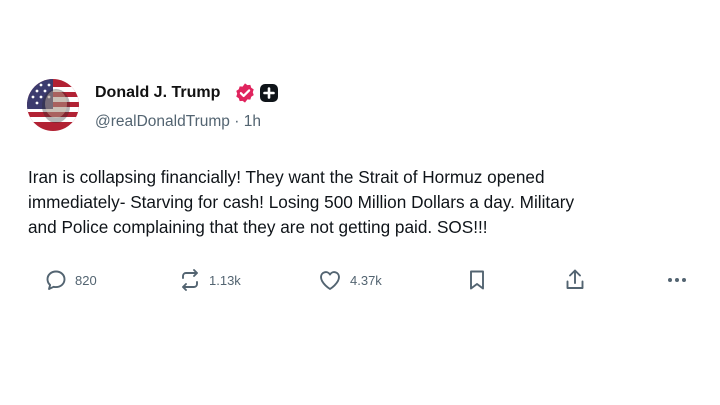 This screenshot has height=405, width=720. What do you see at coordinates (330, 280) in the screenshot?
I see `like-icon` at bounding box center [330, 280].